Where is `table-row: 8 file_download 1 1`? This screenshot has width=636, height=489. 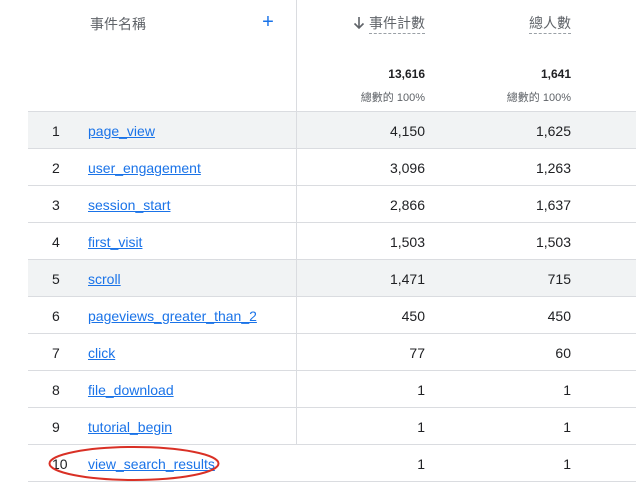 table-row: 8 file_download 1 1 is located at coordinates (332, 389).